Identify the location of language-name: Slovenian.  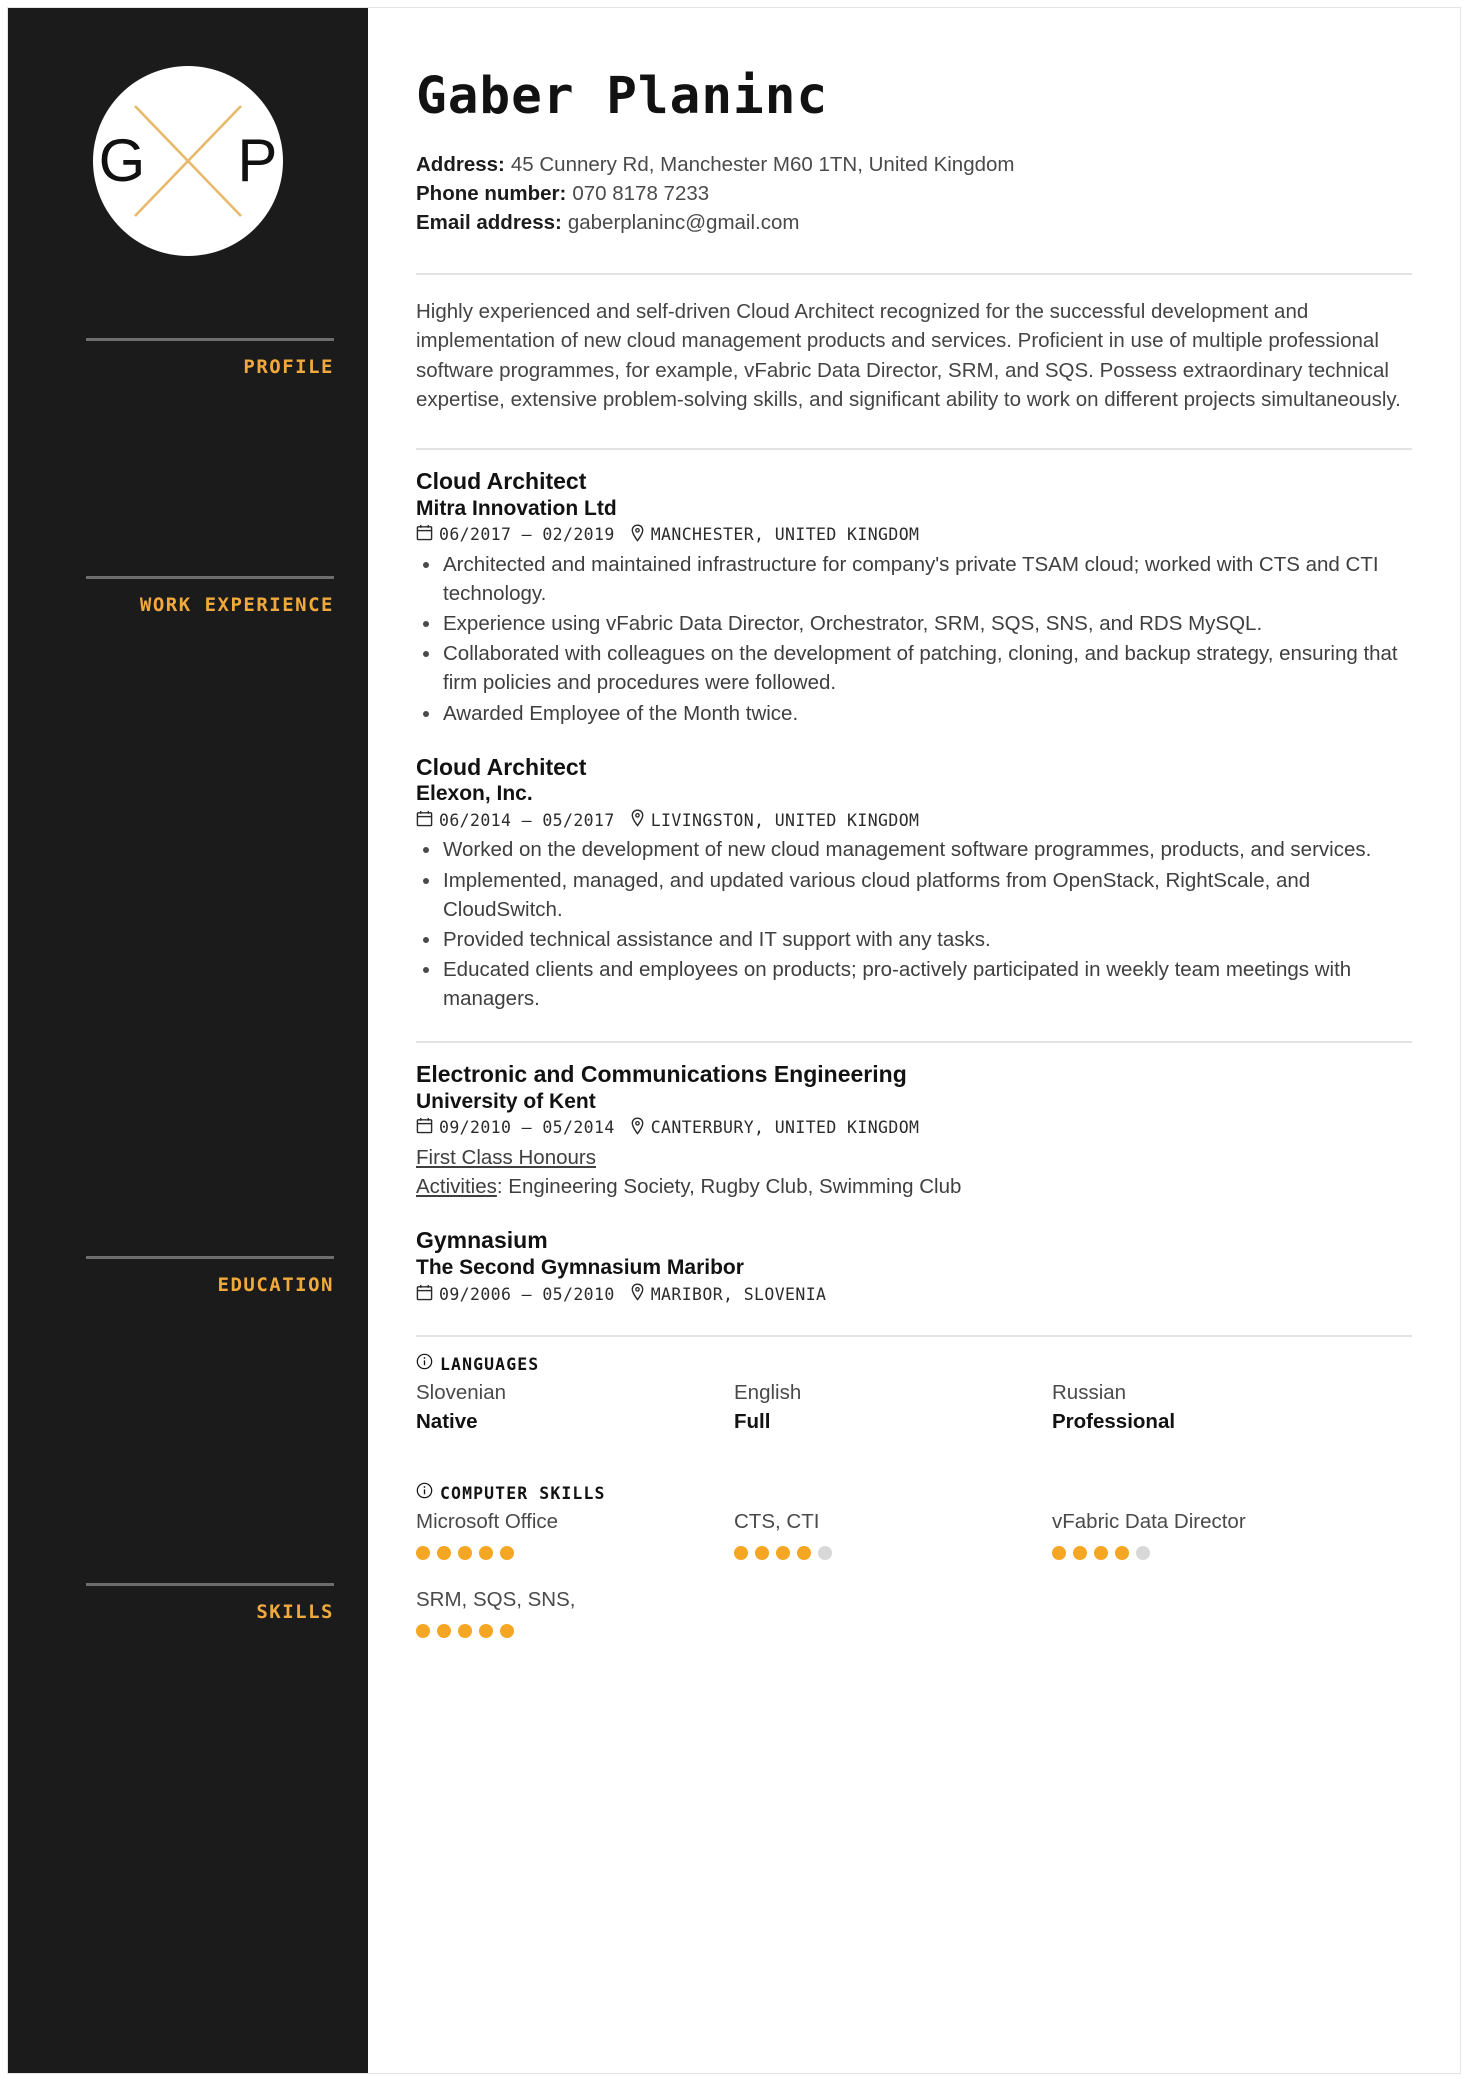
(461, 1393).